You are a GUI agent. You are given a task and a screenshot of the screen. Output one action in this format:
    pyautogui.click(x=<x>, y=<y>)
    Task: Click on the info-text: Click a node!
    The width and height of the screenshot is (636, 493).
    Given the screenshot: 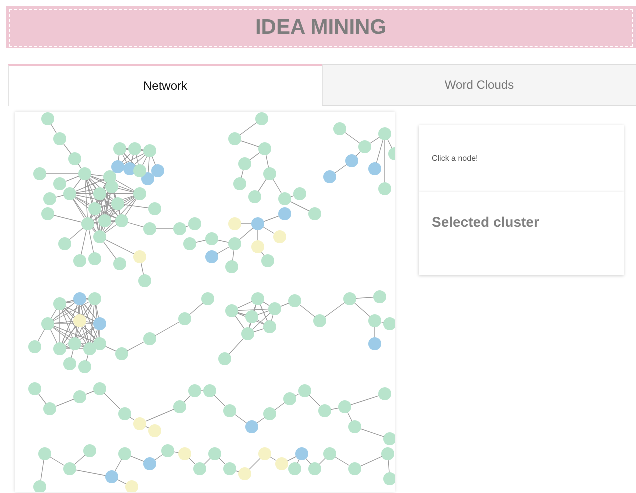 What is the action you would take?
    pyautogui.click(x=455, y=158)
    